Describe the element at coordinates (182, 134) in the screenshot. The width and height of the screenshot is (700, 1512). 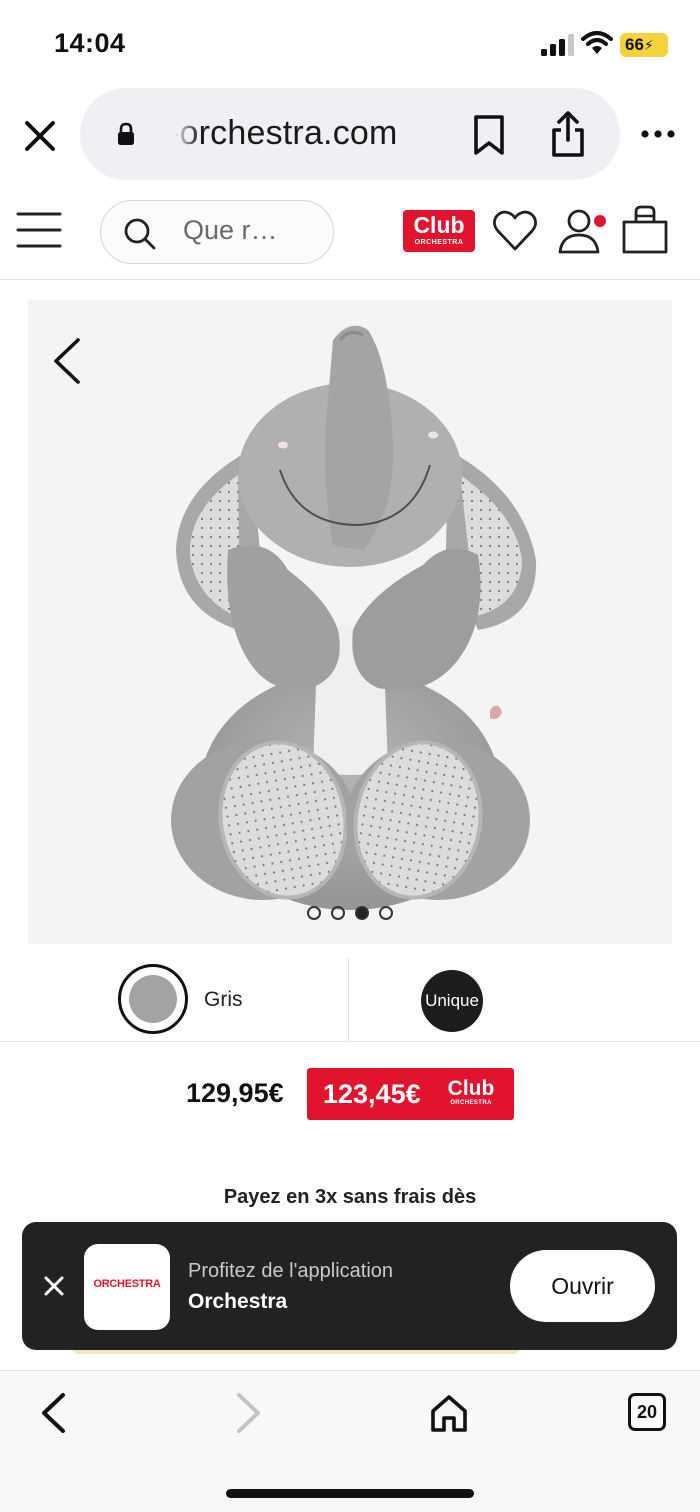
I see `url-fade` at that location.